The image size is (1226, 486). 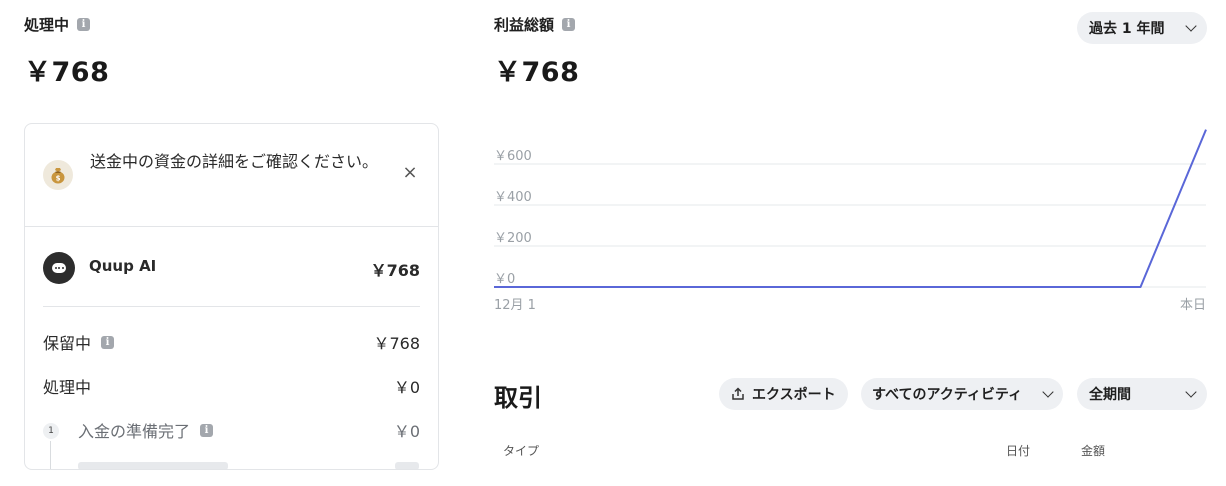 What do you see at coordinates (738, 393) in the screenshot?
I see `export-icon` at bounding box center [738, 393].